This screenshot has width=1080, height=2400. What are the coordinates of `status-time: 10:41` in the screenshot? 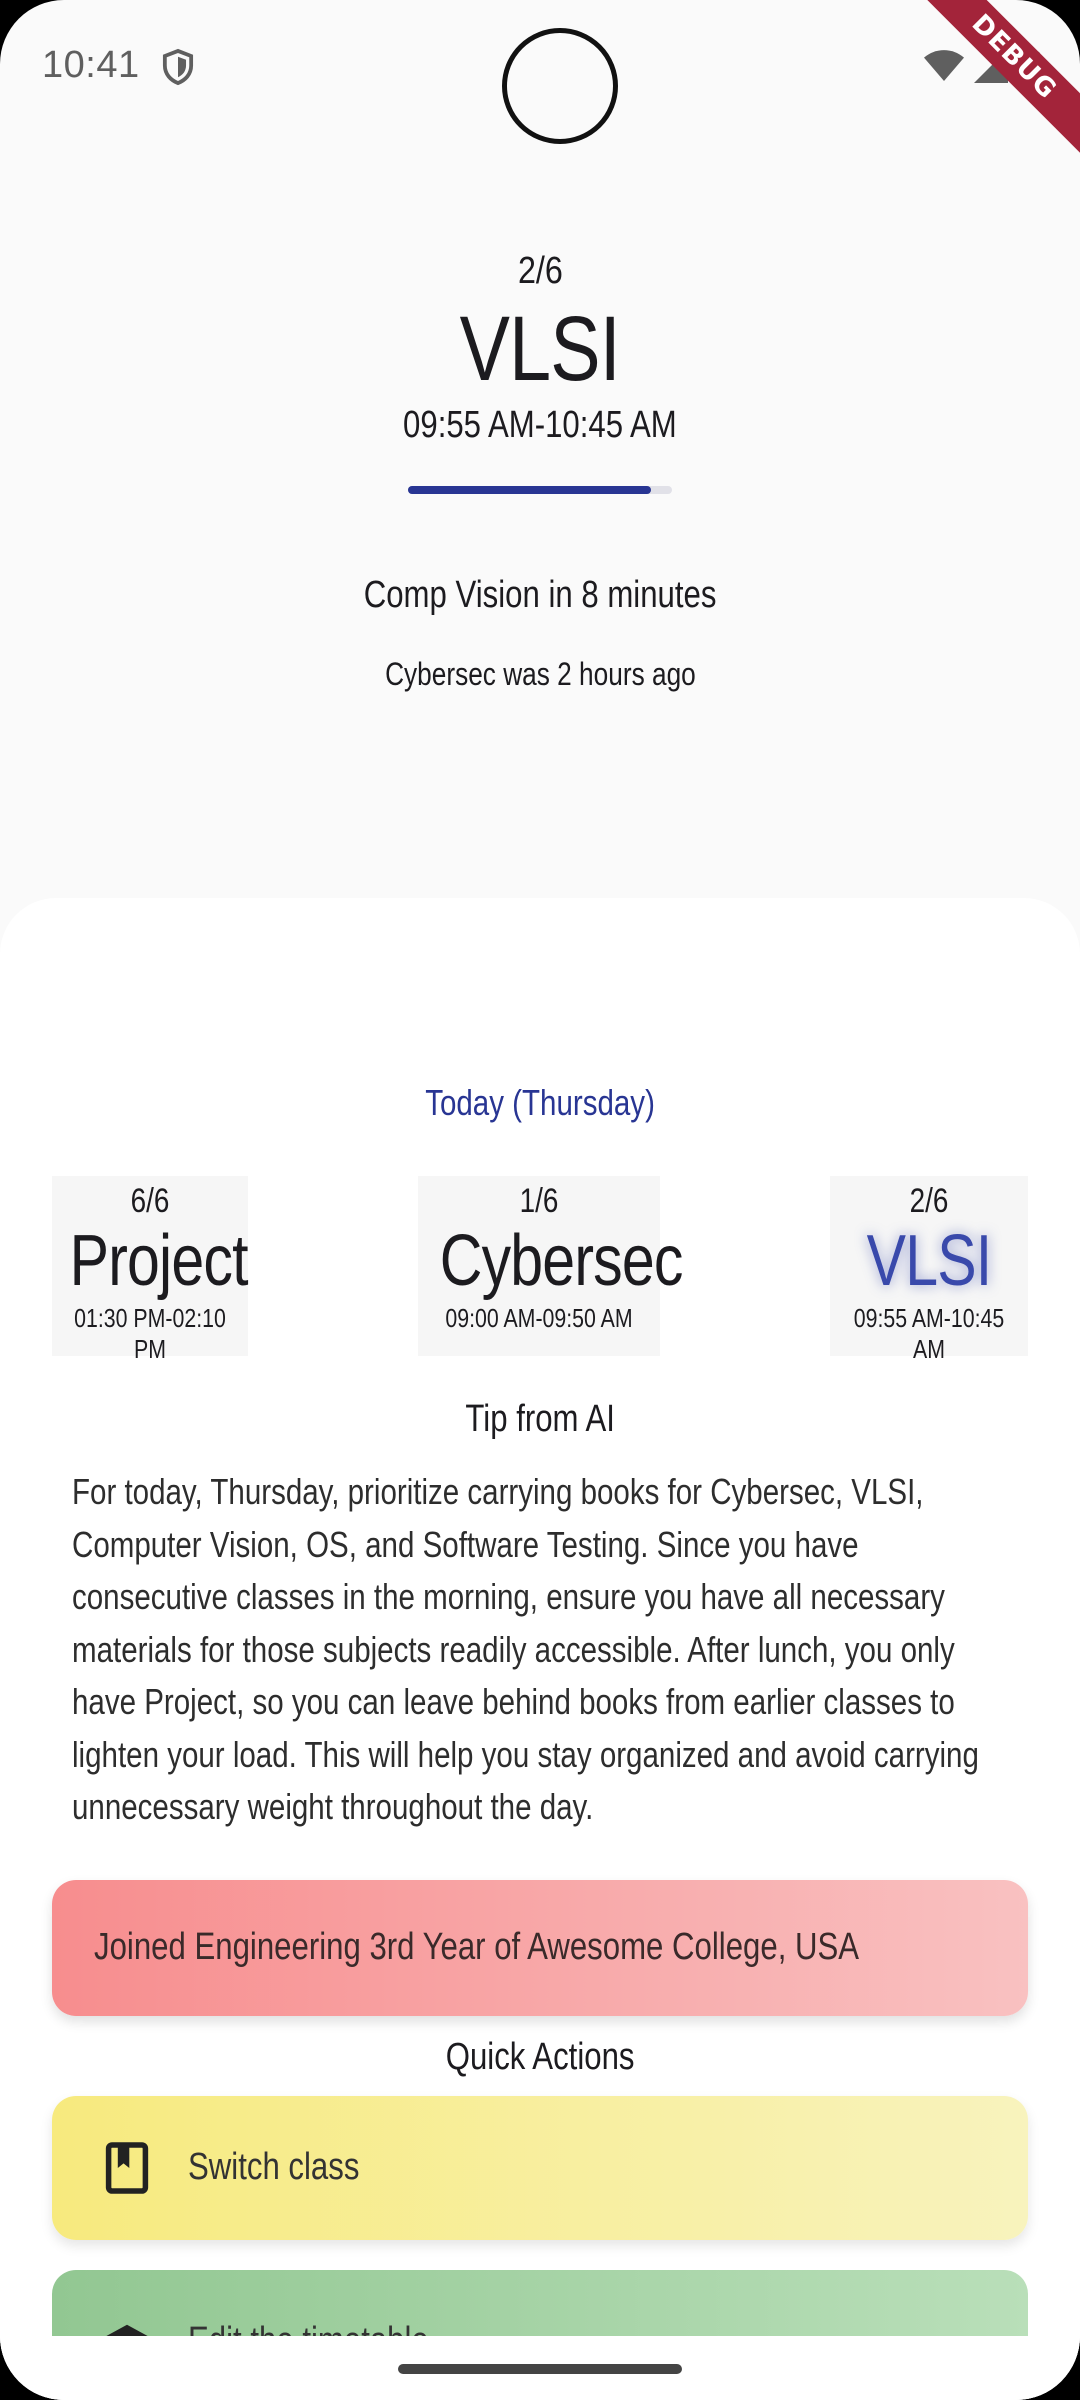 It's located at (91, 65).